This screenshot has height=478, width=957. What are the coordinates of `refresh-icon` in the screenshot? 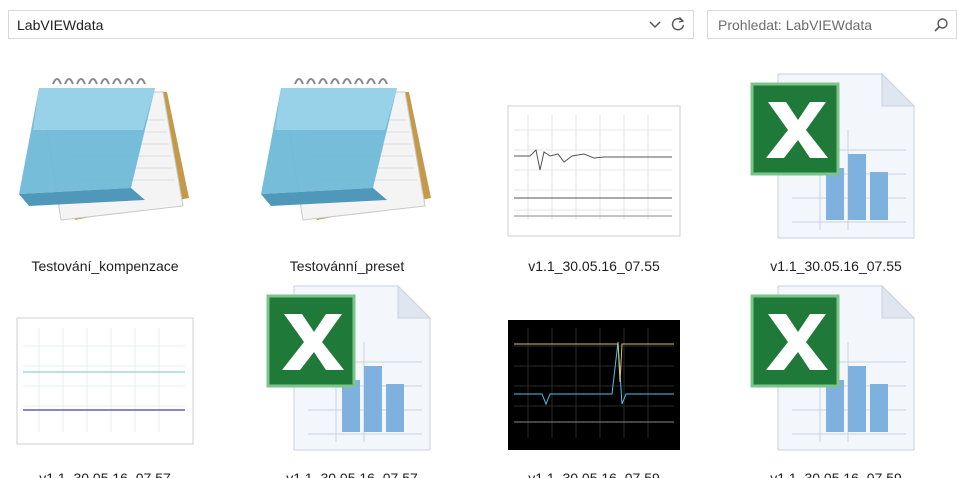 It's located at (678, 24).